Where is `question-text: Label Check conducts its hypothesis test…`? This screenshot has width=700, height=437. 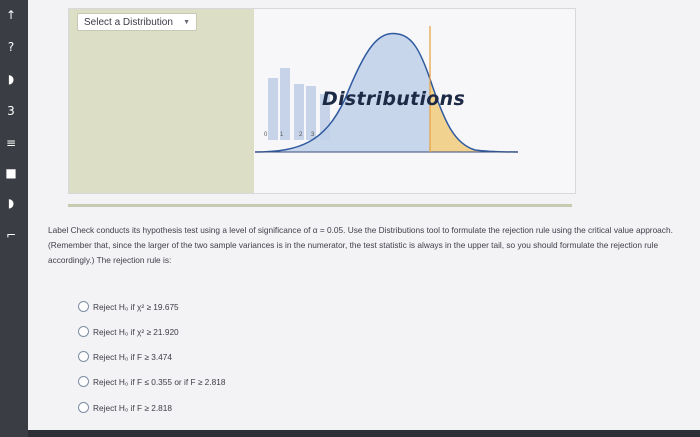 question-text: Label Check conducts its hypothesis test… is located at coordinates (360, 245).